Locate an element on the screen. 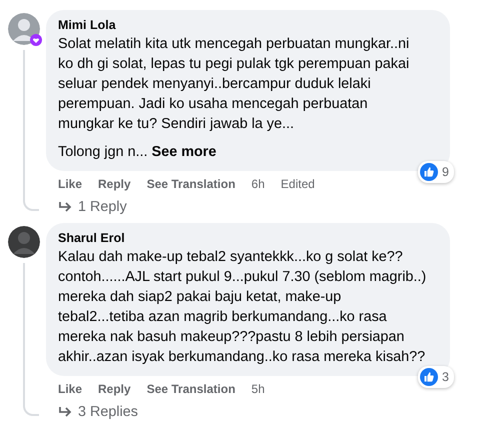  view-replies-link: 3 Replies is located at coordinates (262, 412).